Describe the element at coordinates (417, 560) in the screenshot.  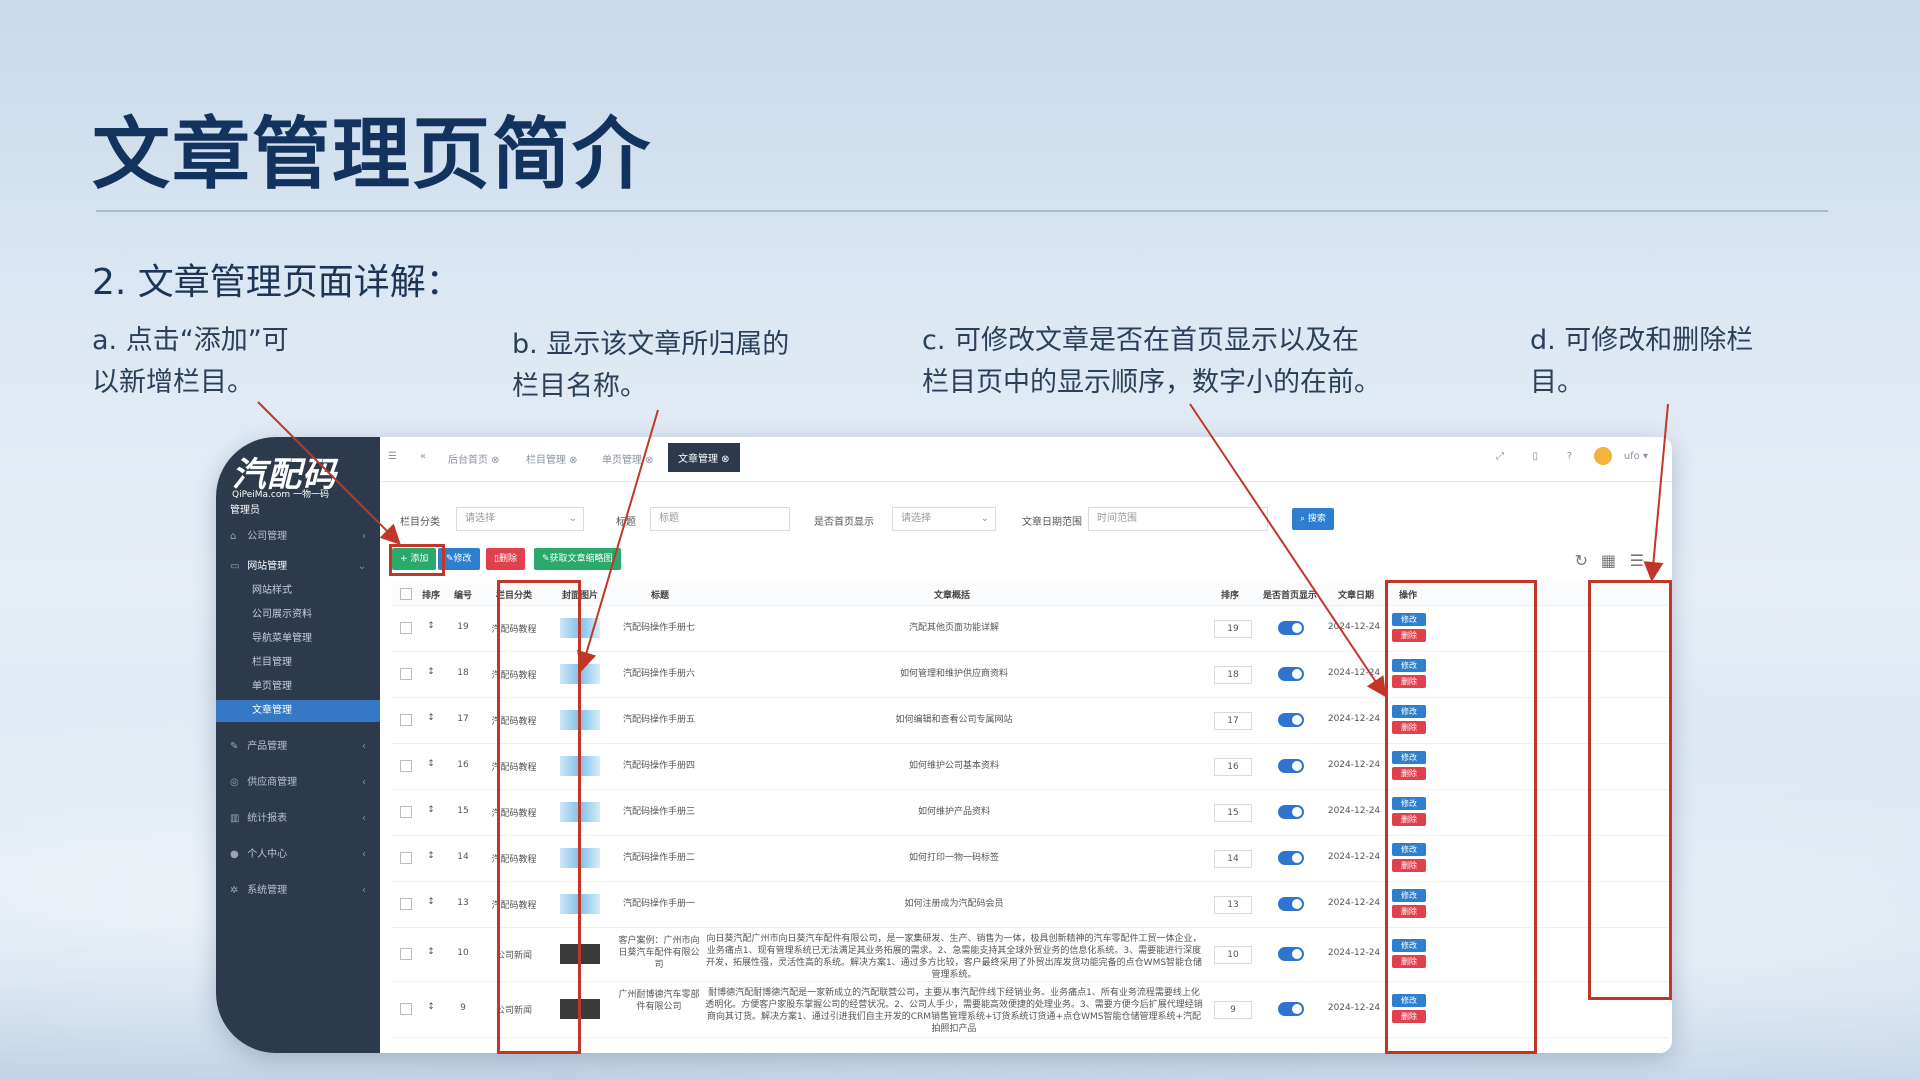
I see `highlight-add-button` at that location.